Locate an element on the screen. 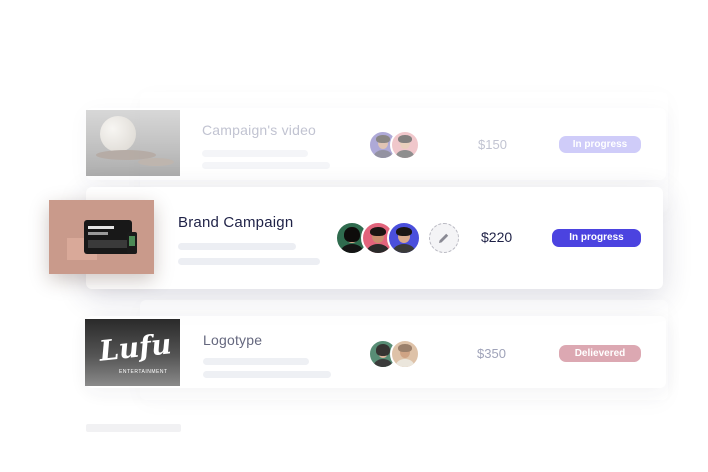 This screenshot has height=472, width=708. project-title: Campaign's video is located at coordinates (259, 130).